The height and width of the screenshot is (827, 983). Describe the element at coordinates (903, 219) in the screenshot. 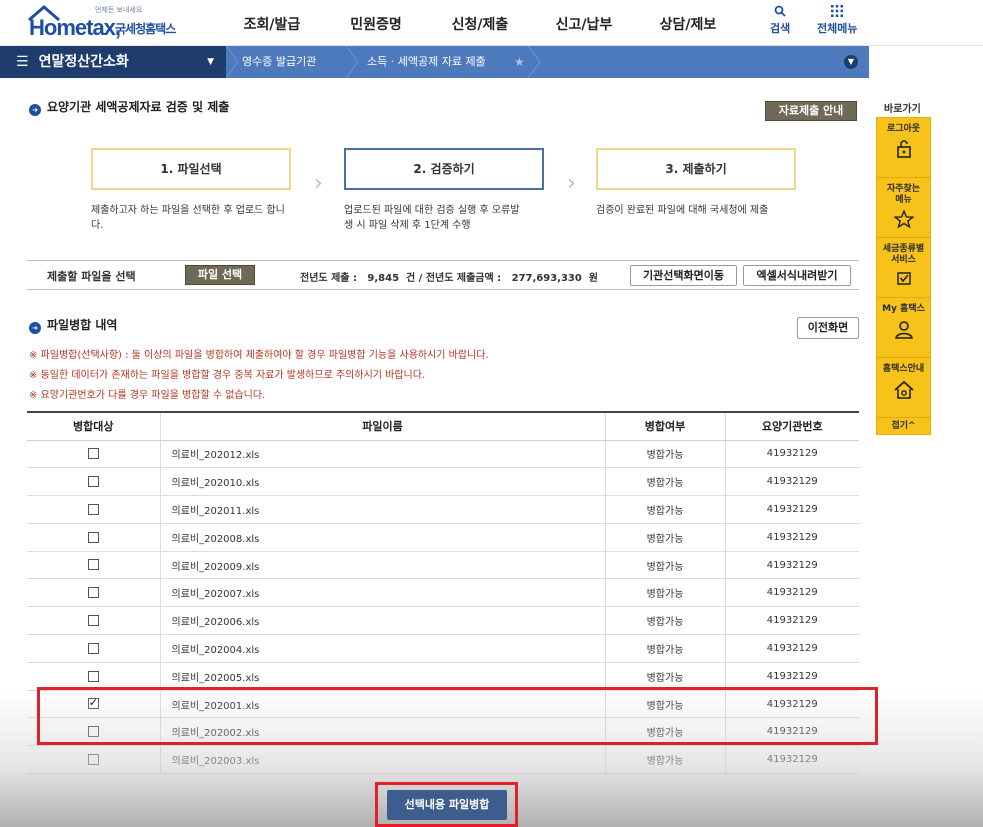

I see `star-icon` at that location.